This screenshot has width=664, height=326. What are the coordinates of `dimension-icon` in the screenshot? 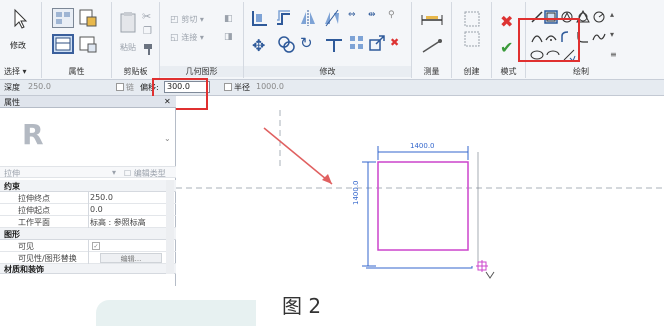 It's located at (432, 46).